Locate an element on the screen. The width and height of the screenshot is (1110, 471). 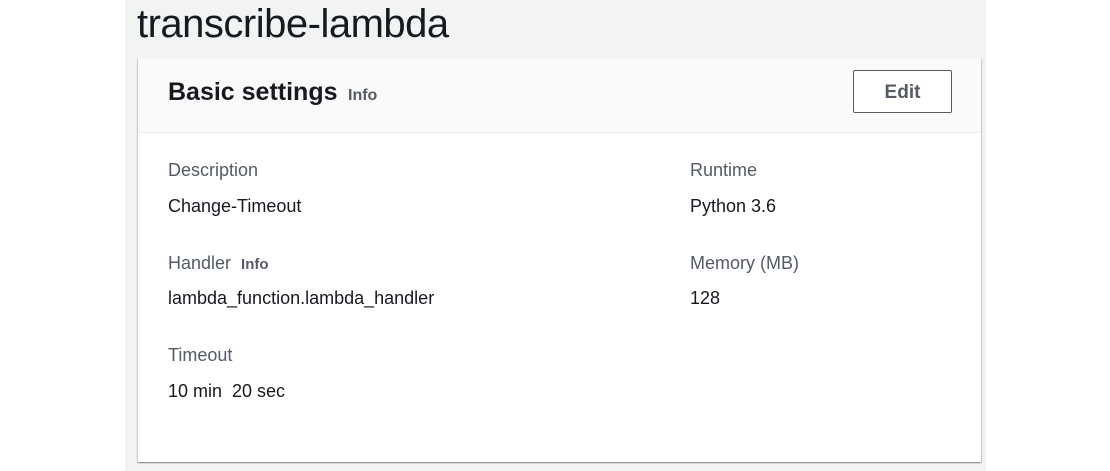
handler-info-link: Info is located at coordinates (255, 264).